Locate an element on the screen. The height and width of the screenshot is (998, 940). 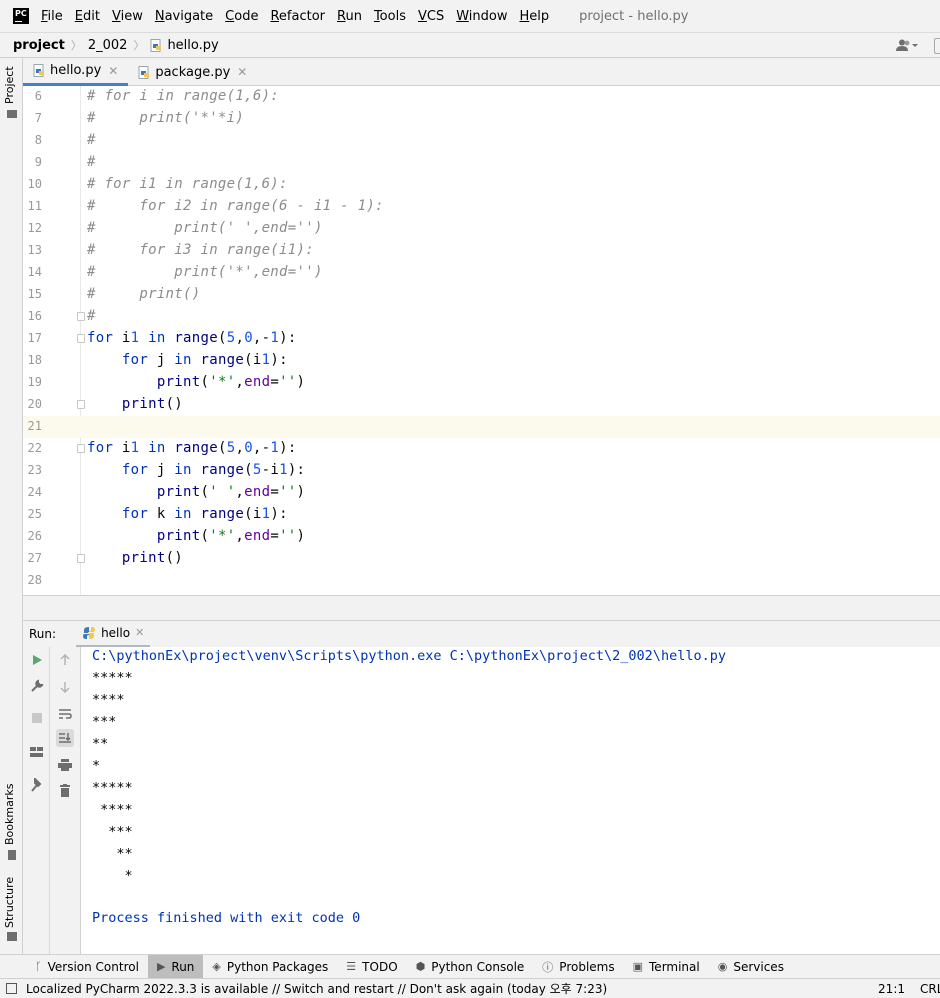
status-toggle-icon is located at coordinates (11, 988).